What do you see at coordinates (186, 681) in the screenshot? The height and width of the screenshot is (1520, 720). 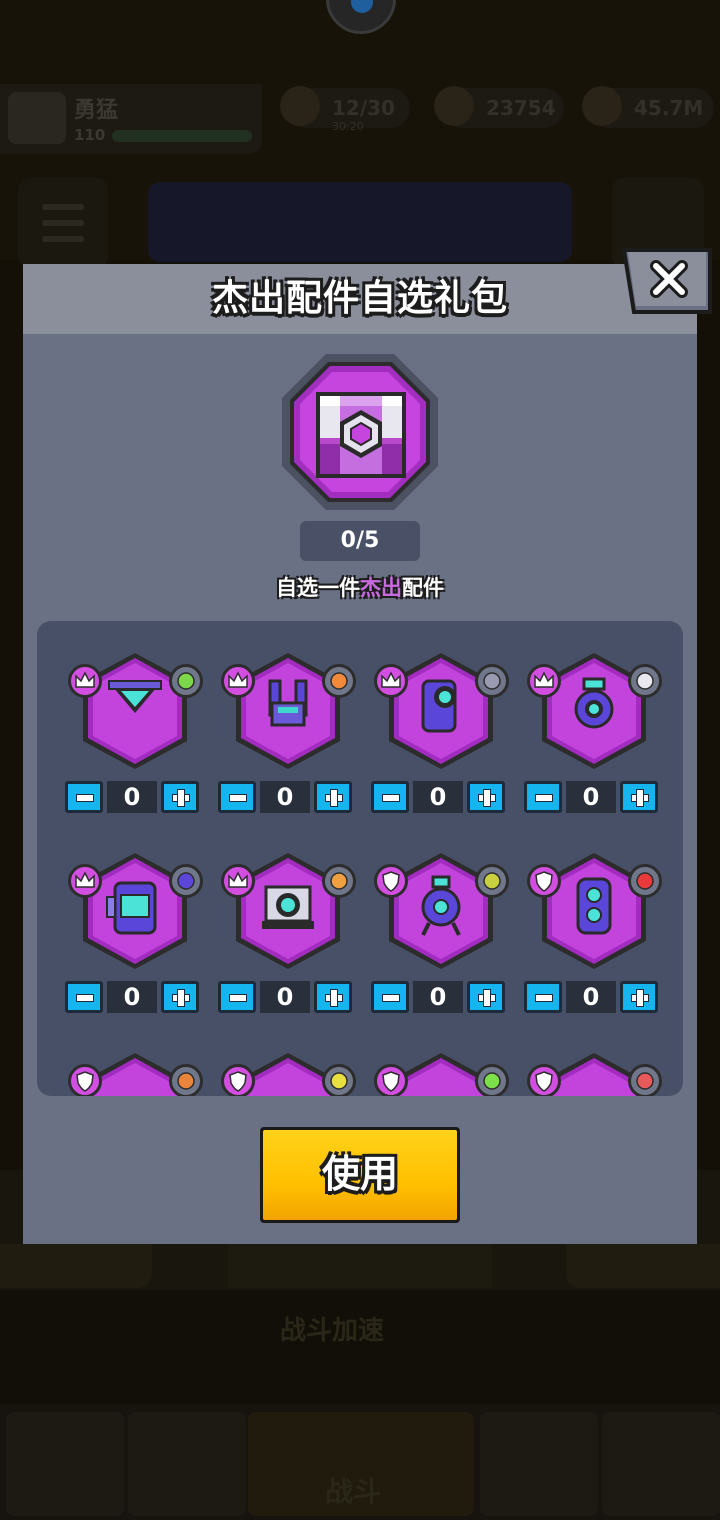 I see `bottle-icon` at bounding box center [186, 681].